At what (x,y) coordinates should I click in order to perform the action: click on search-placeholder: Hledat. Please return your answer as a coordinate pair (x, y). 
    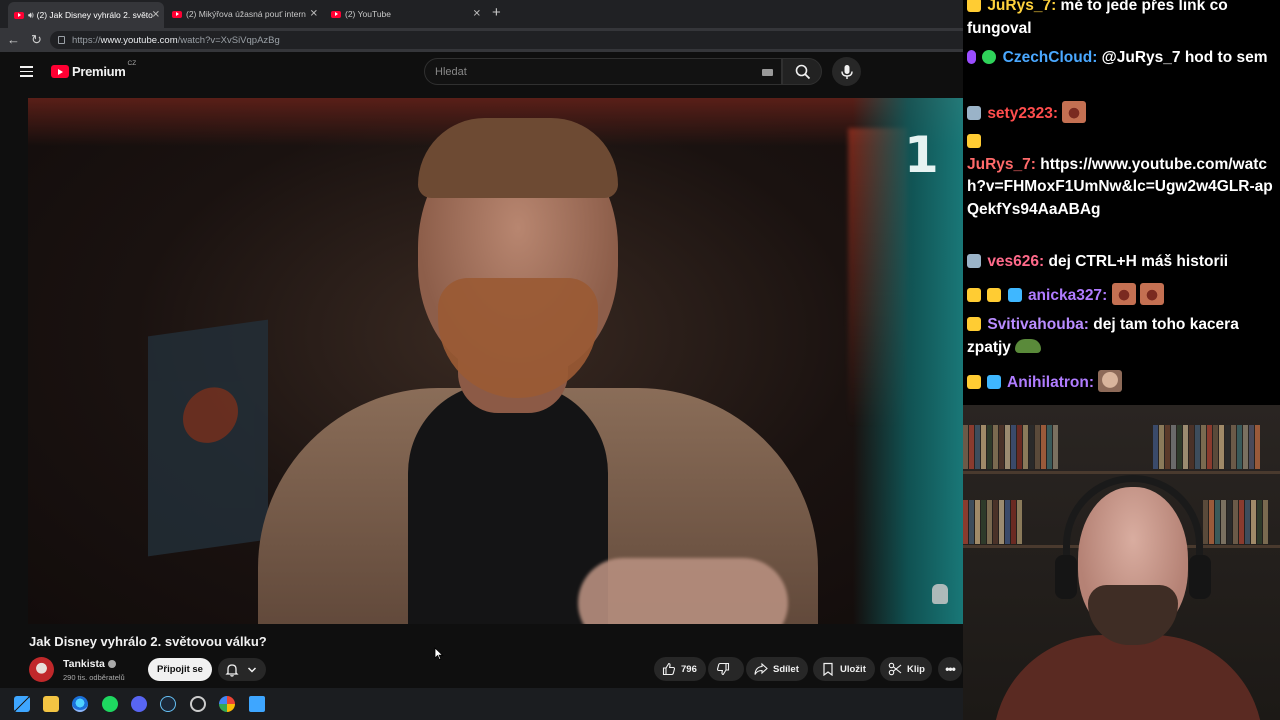
    Looking at the image, I should click on (451, 71).